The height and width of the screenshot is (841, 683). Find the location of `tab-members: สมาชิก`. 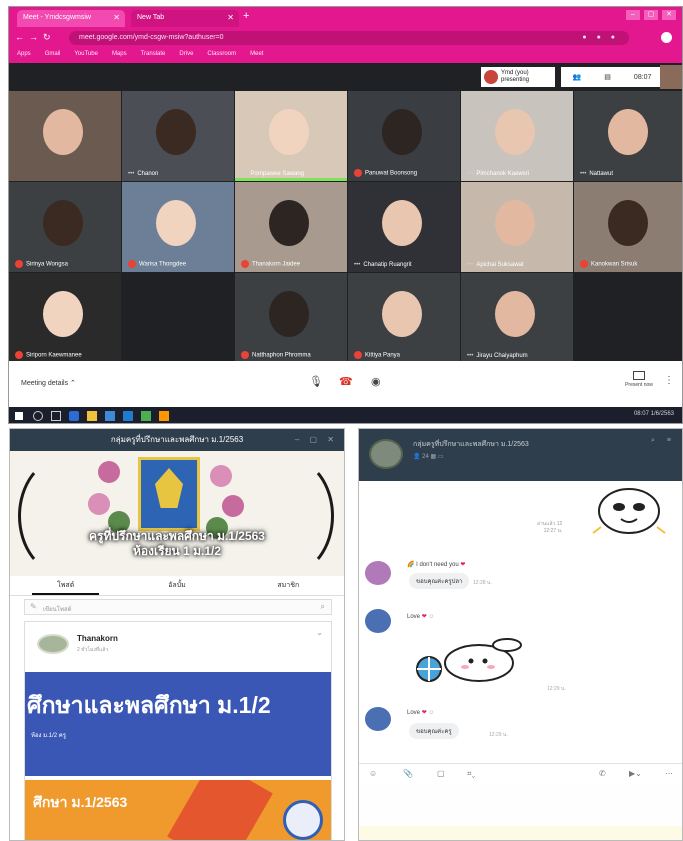

tab-members: สมาชิก is located at coordinates (288, 585).